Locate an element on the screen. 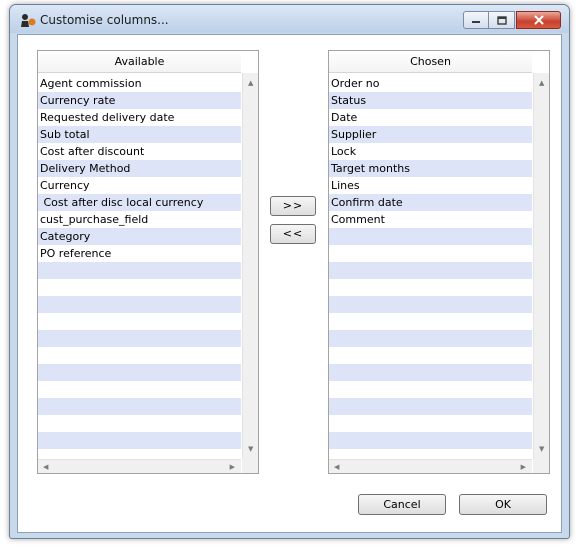 The width and height of the screenshot is (580, 555). cancel-button: Cancel is located at coordinates (402, 504).